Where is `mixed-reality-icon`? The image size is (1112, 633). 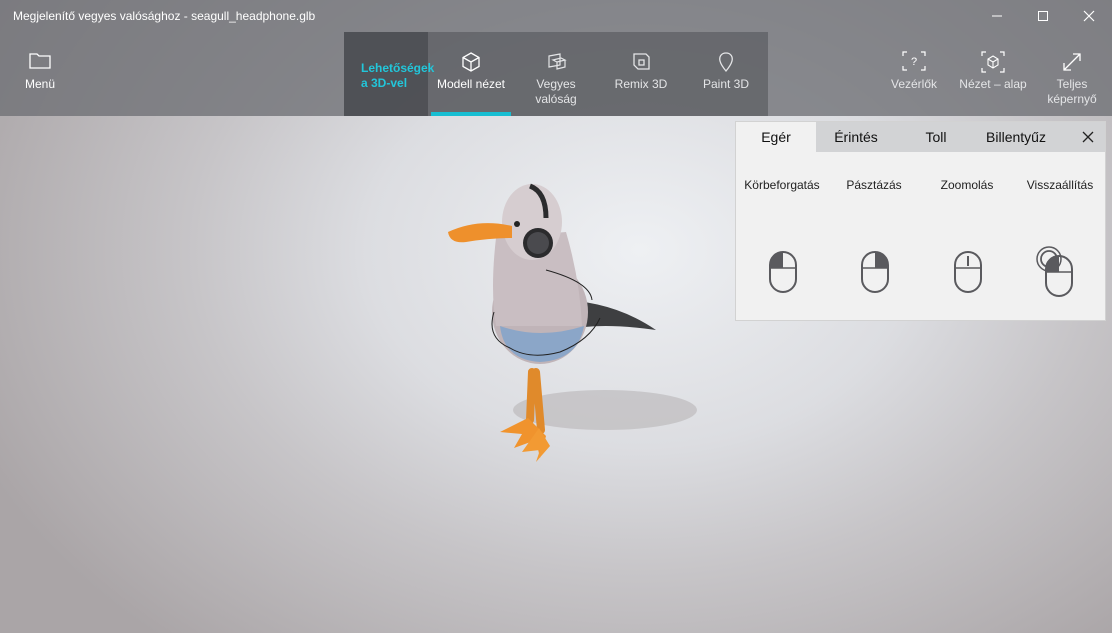
mixed-reality-icon is located at coordinates (557, 61).